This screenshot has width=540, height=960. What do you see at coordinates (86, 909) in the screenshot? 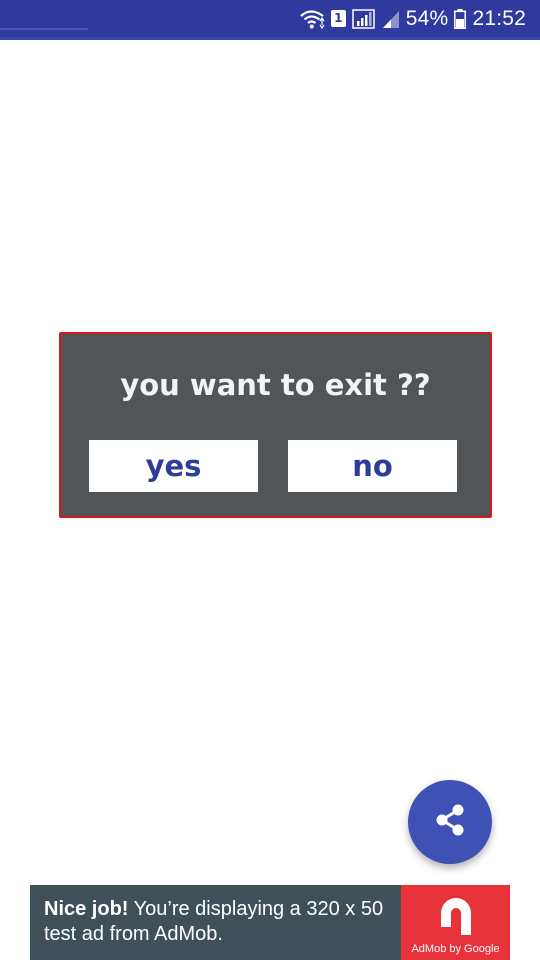
I see `ad-headline: Nice job!` at bounding box center [86, 909].